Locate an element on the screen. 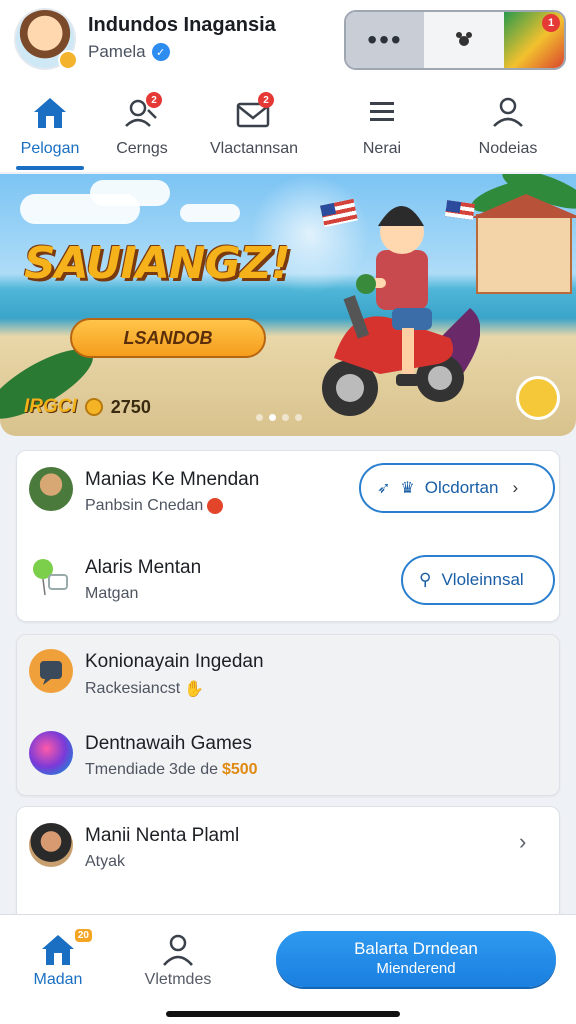 Image resolution: width=576 pixels, height=1024 pixels. active-tab-indicator is located at coordinates (50, 168).